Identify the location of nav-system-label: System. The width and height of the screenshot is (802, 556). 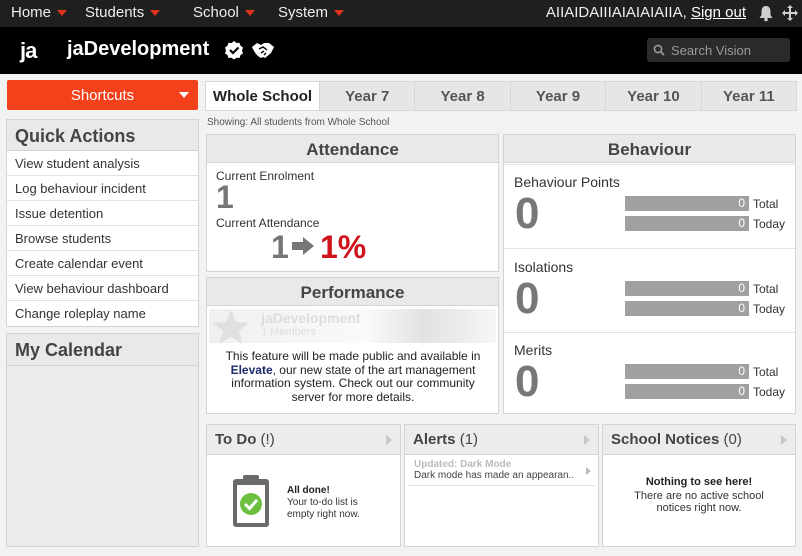
(303, 12).